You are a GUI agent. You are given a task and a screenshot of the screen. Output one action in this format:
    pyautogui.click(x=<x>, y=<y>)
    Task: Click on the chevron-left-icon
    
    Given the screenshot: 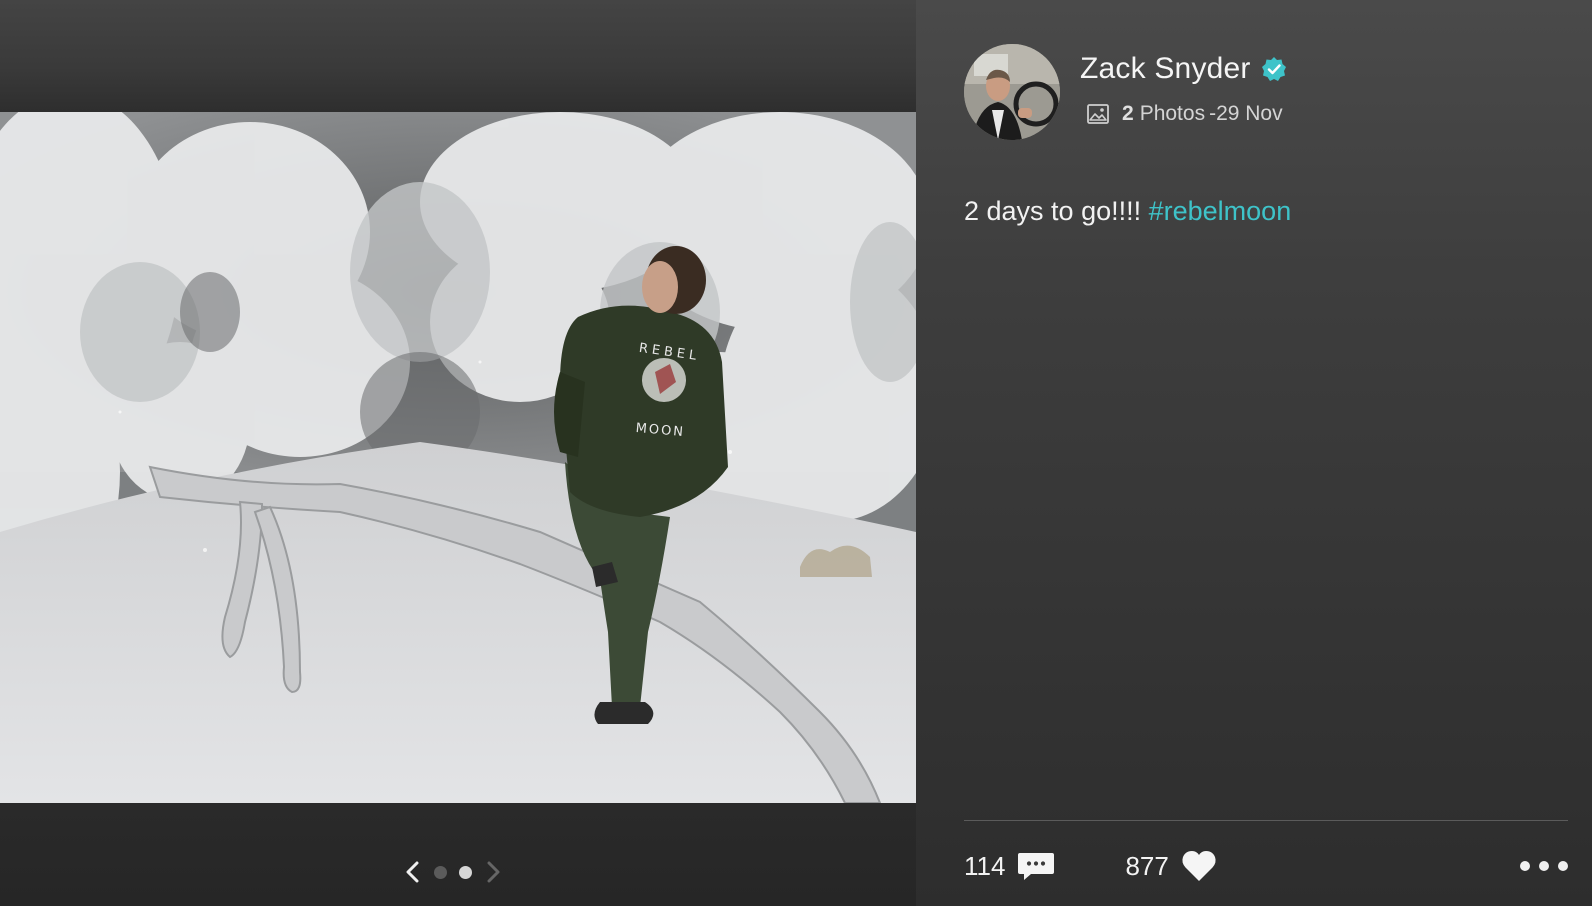 What is the action you would take?
    pyautogui.click(x=412, y=872)
    